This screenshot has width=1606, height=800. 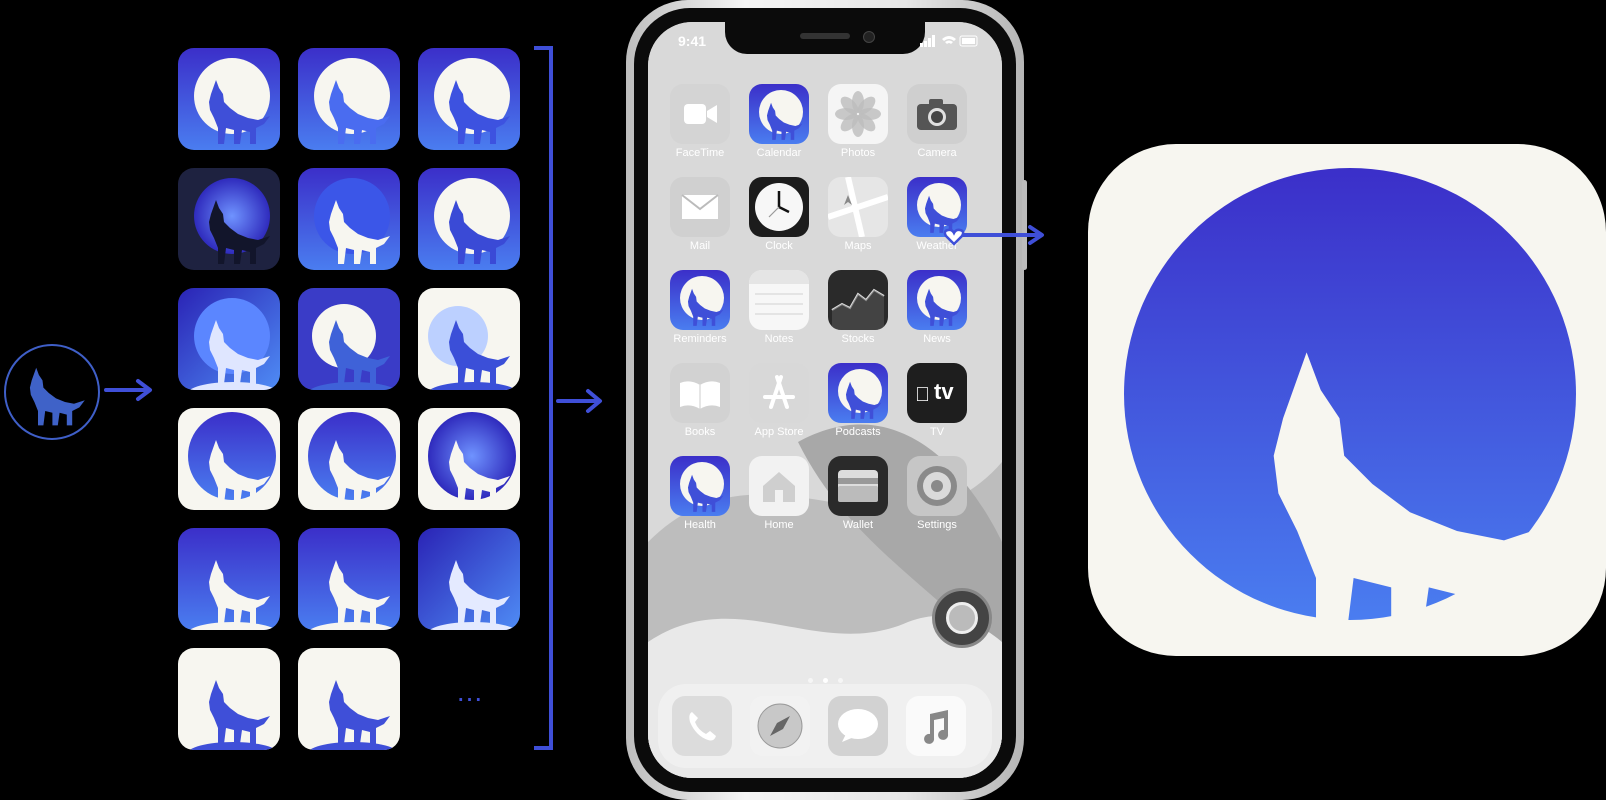 What do you see at coordinates (700, 207) in the screenshot?
I see `mail-icon` at bounding box center [700, 207].